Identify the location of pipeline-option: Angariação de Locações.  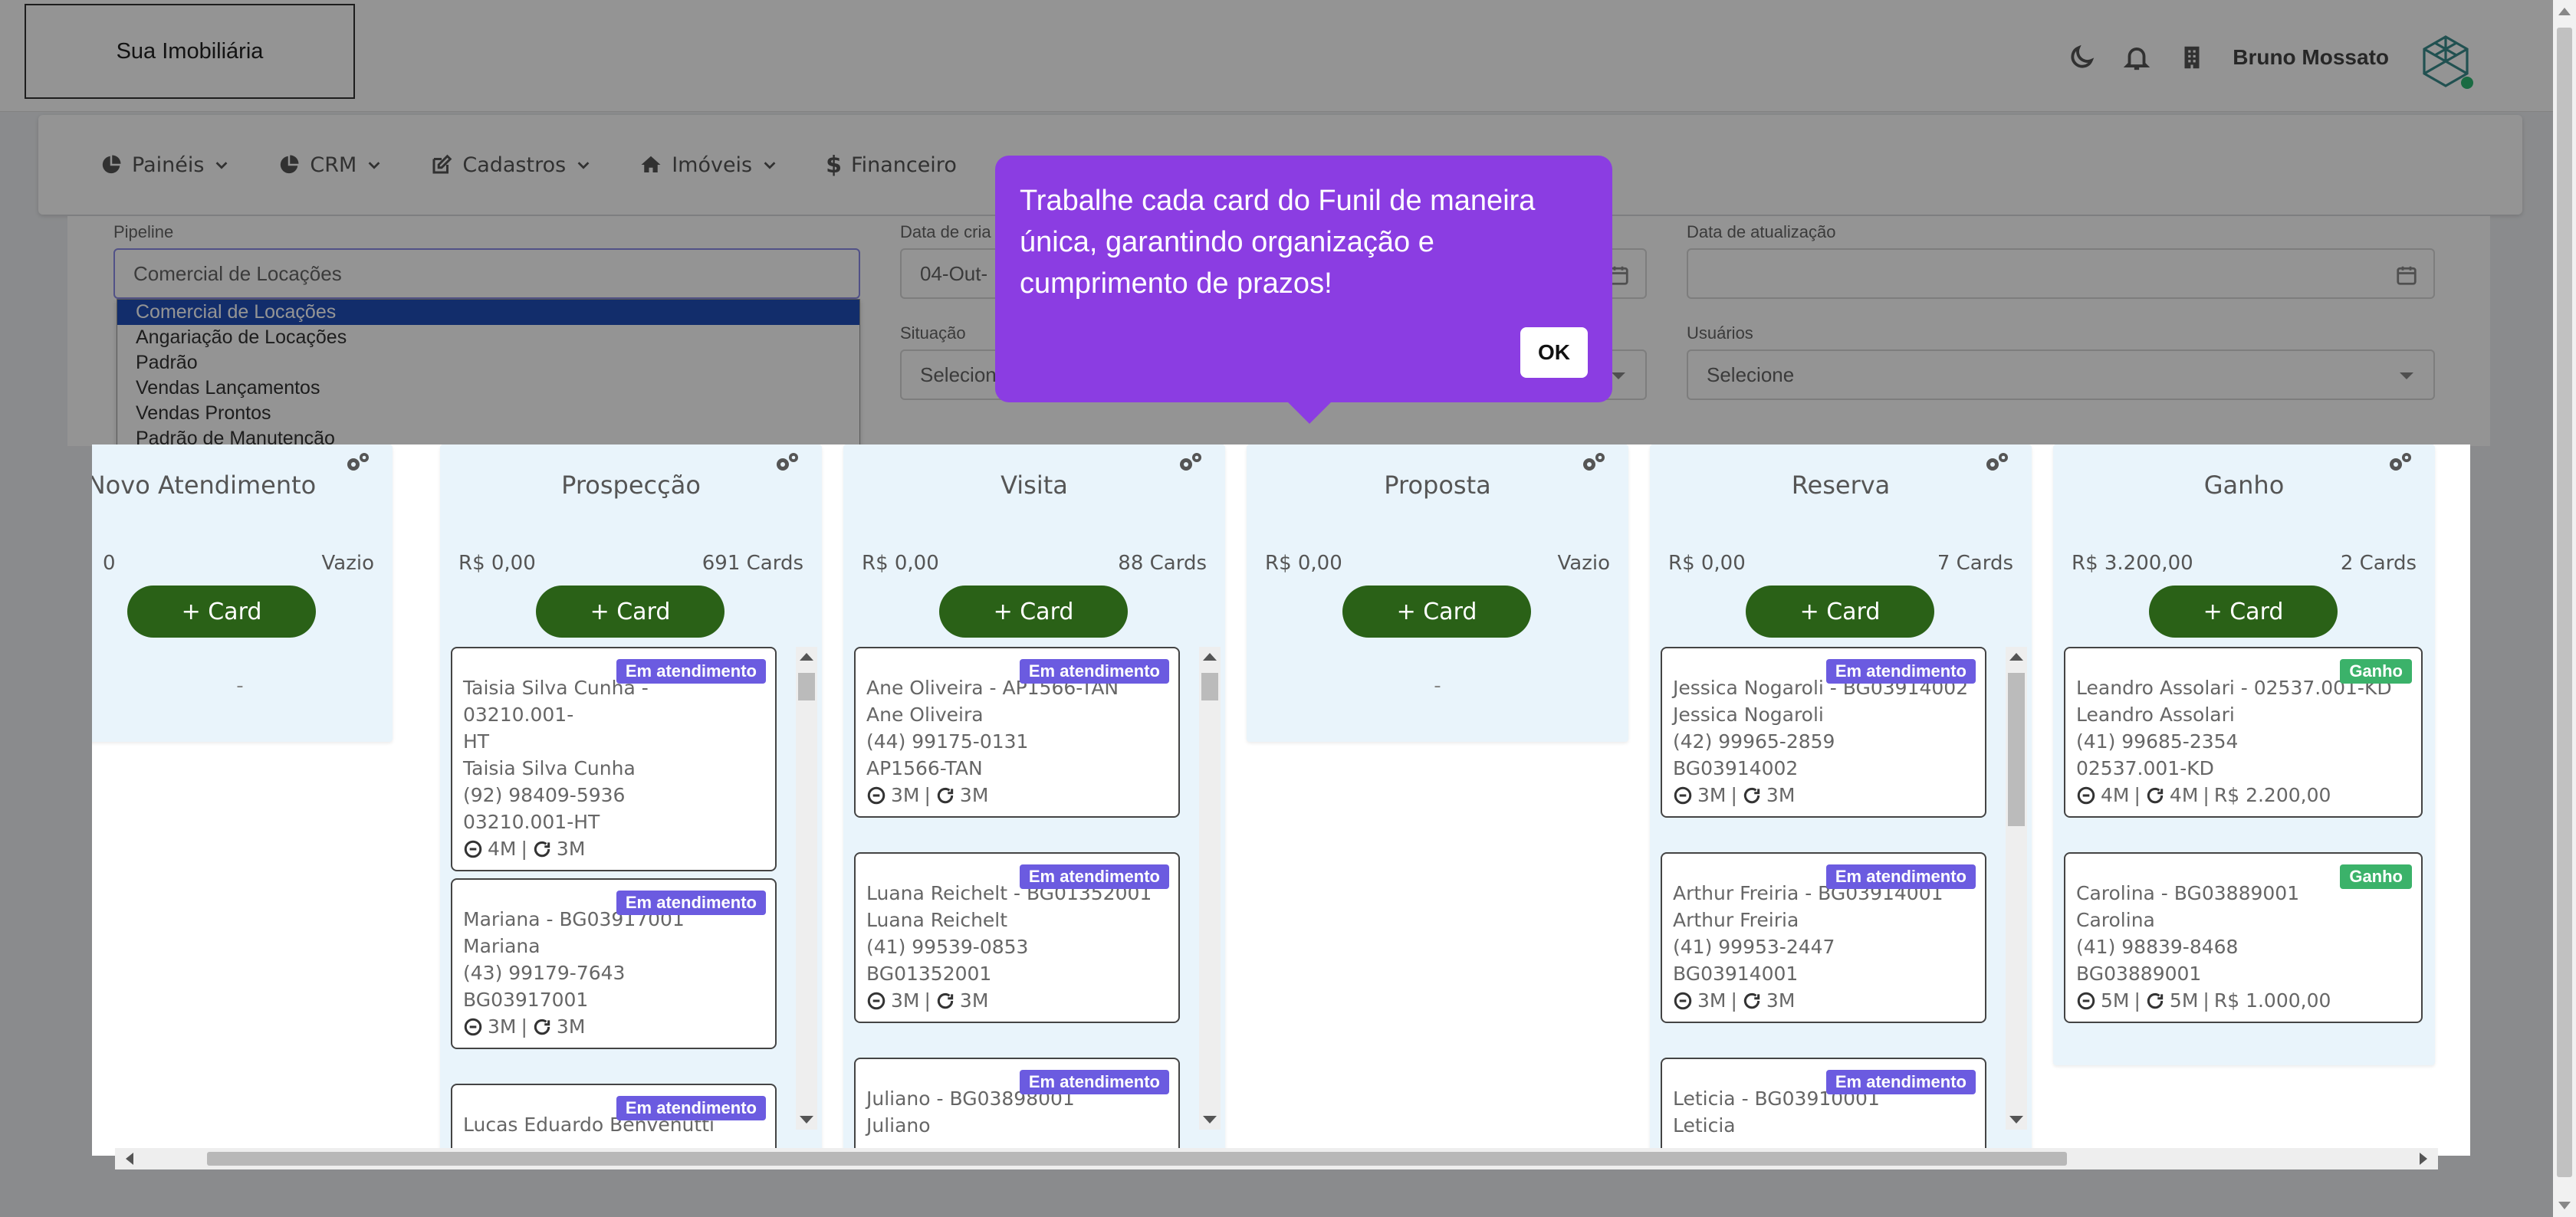
(488, 337).